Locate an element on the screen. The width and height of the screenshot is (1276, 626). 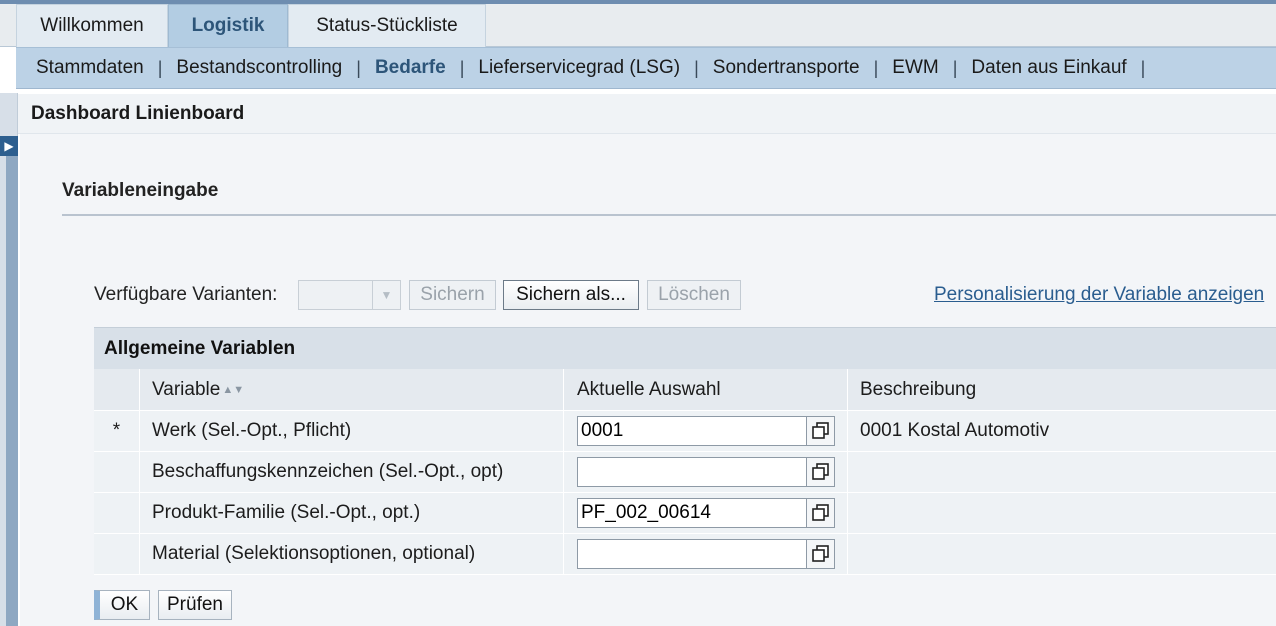
subtab-ewm: EWM is located at coordinates (915, 68).